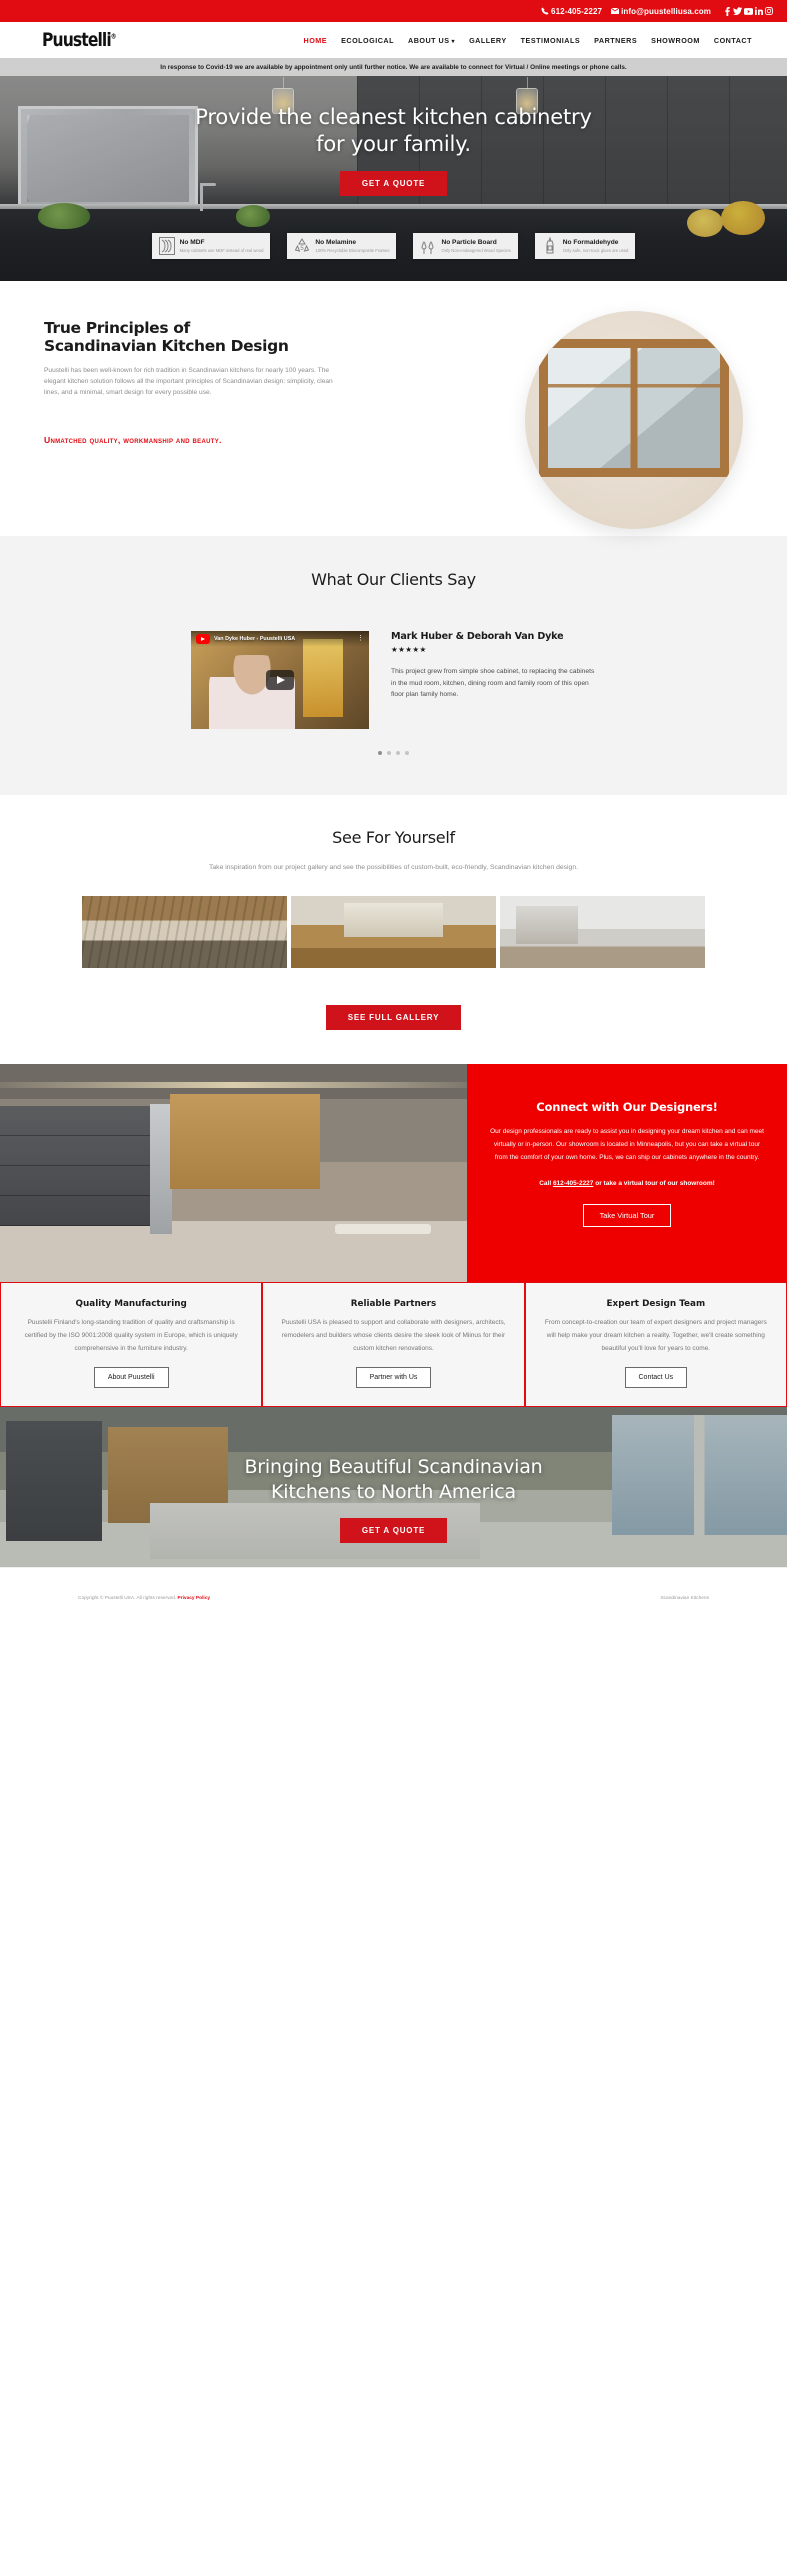 The width and height of the screenshot is (787, 2560). Describe the element at coordinates (79, 40) in the screenshot. I see `site-logo: Puustelli®` at that location.